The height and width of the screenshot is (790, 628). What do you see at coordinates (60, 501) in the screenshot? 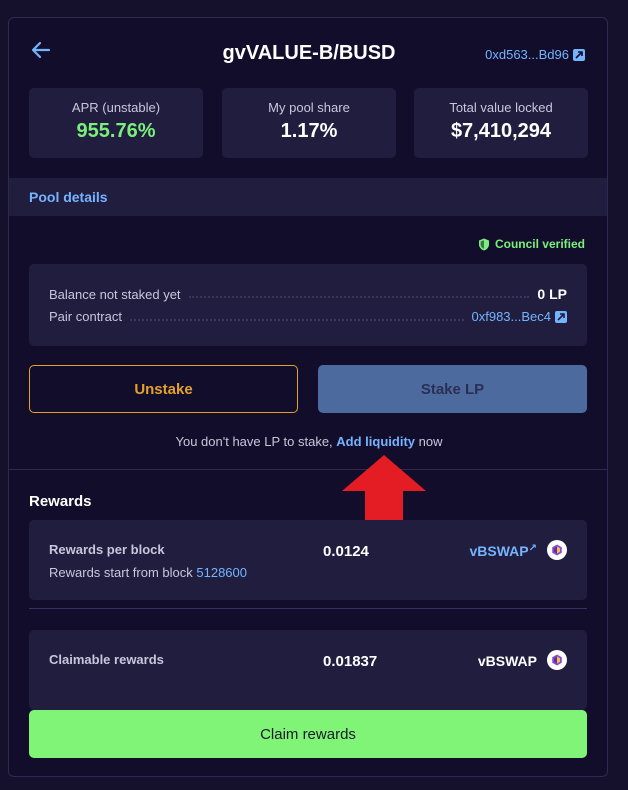
I see `rewards-heading: Rewards` at bounding box center [60, 501].